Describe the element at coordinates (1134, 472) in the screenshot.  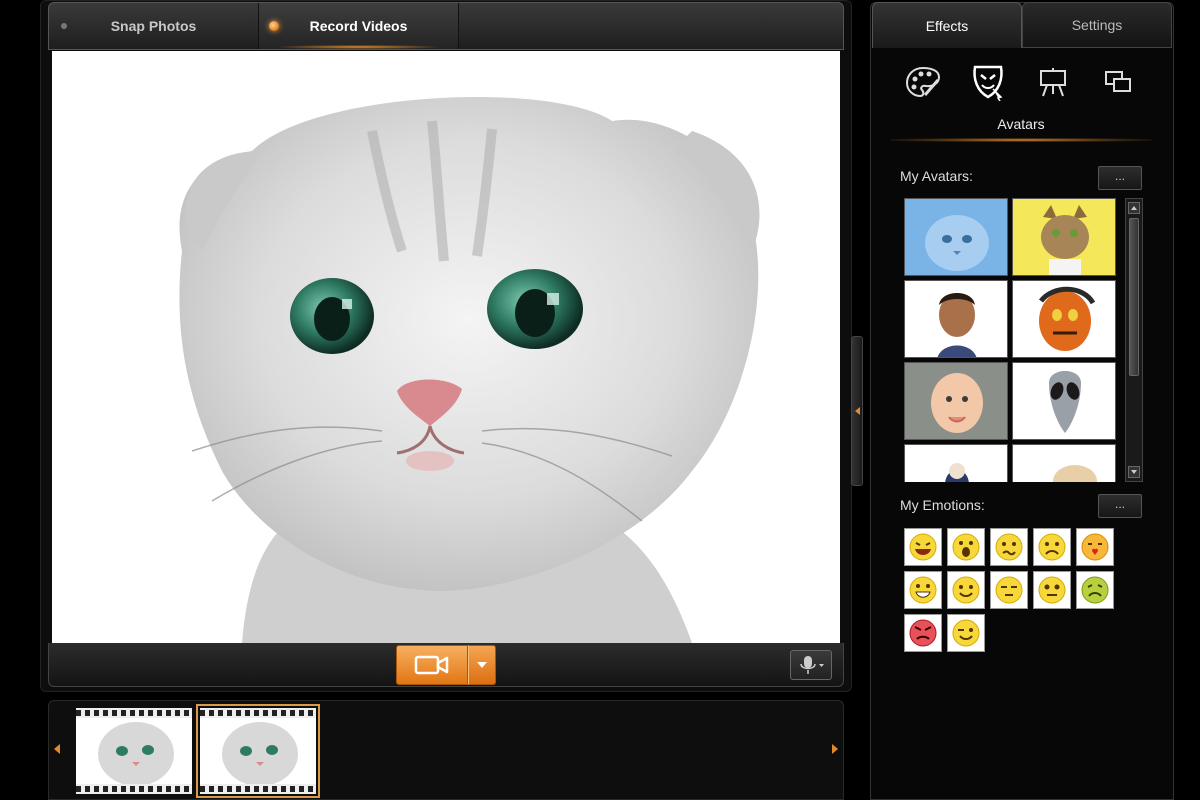
I see `scroll-down-arrow-icon` at that location.